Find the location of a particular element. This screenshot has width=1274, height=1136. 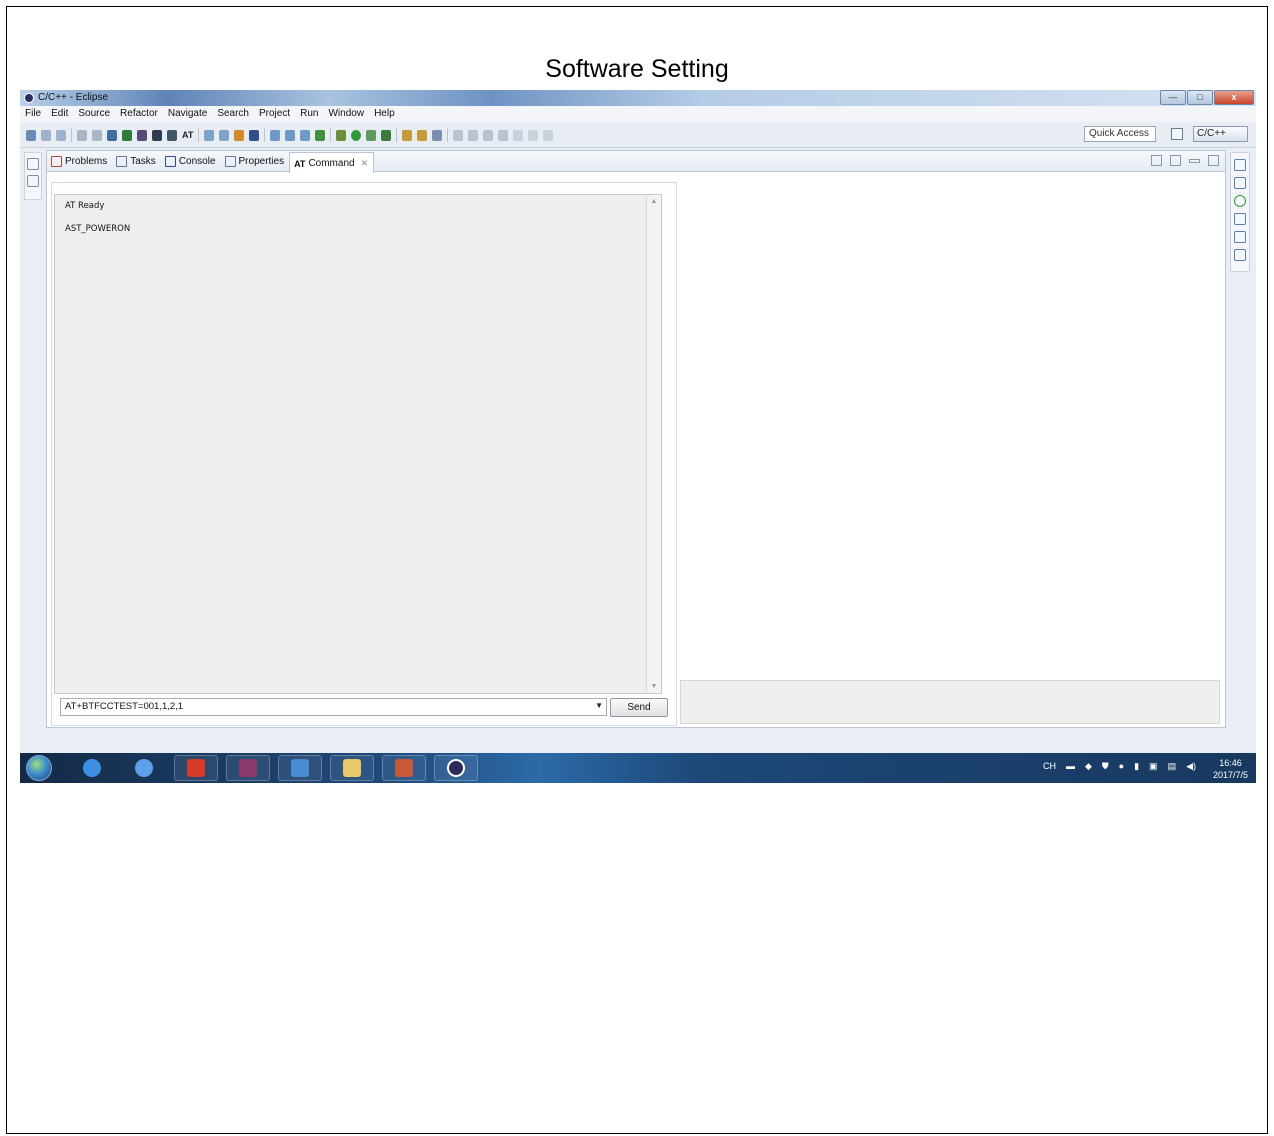

clock: 16:46 2017/7/5 is located at coordinates (1230, 769).